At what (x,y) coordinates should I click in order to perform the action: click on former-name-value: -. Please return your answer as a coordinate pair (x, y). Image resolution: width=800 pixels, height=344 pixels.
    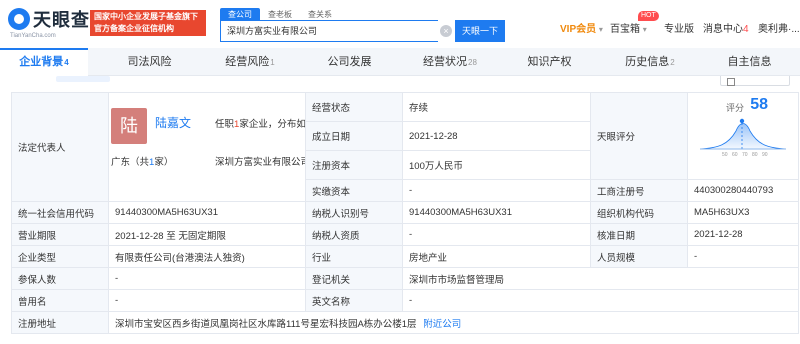
    Looking at the image, I should click on (207, 300).